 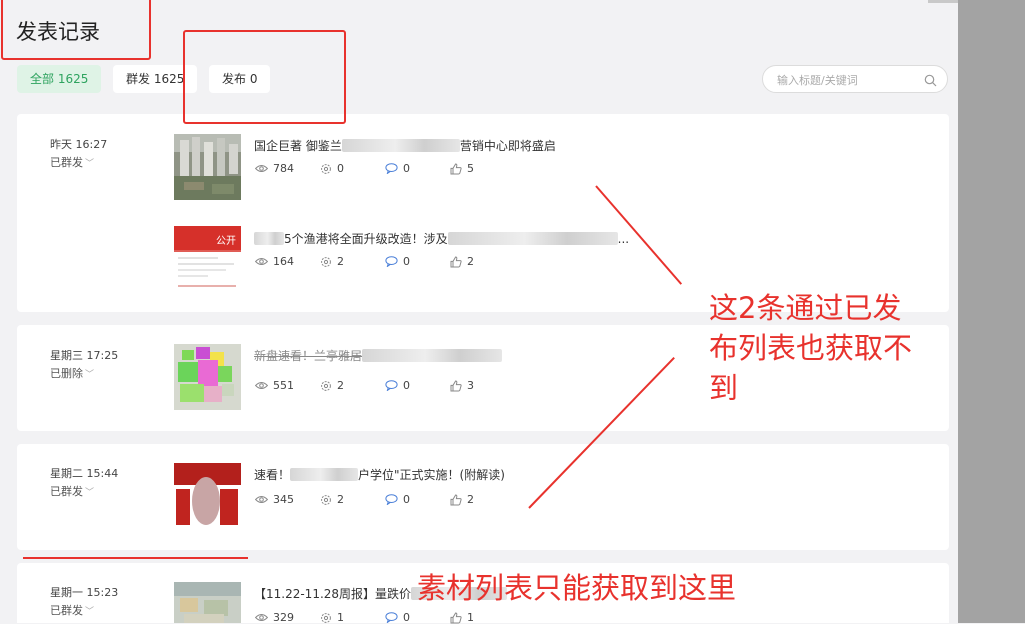 I want to click on search-box, so click(x=855, y=79).